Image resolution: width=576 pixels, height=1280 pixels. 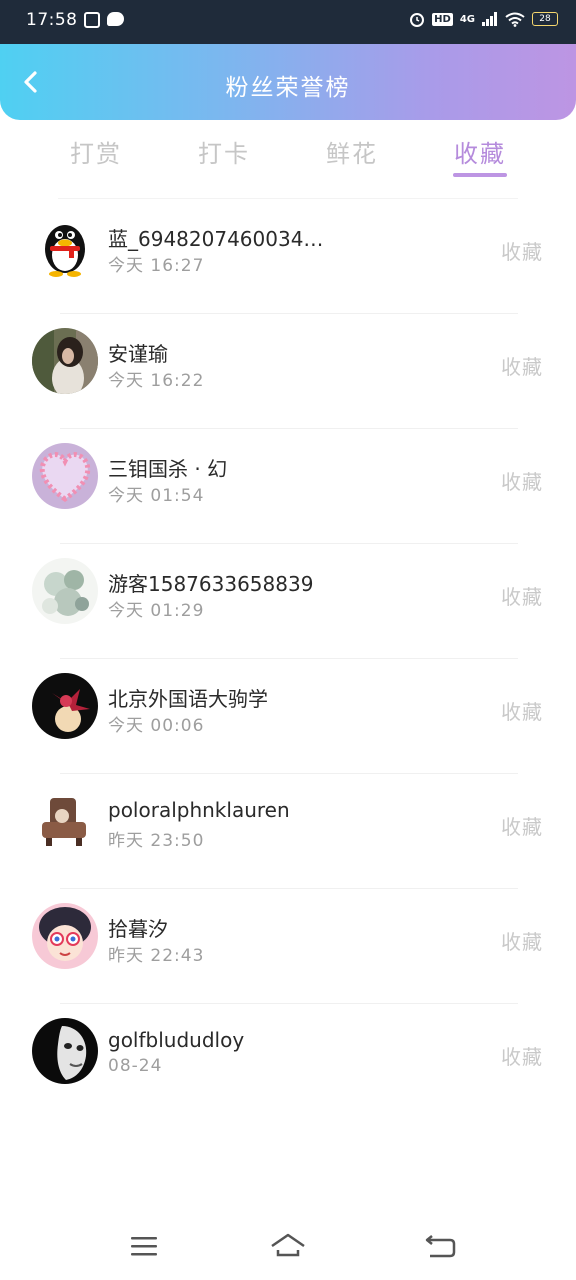 What do you see at coordinates (545, 19) in the screenshot?
I see `battery-icon: 28` at bounding box center [545, 19].